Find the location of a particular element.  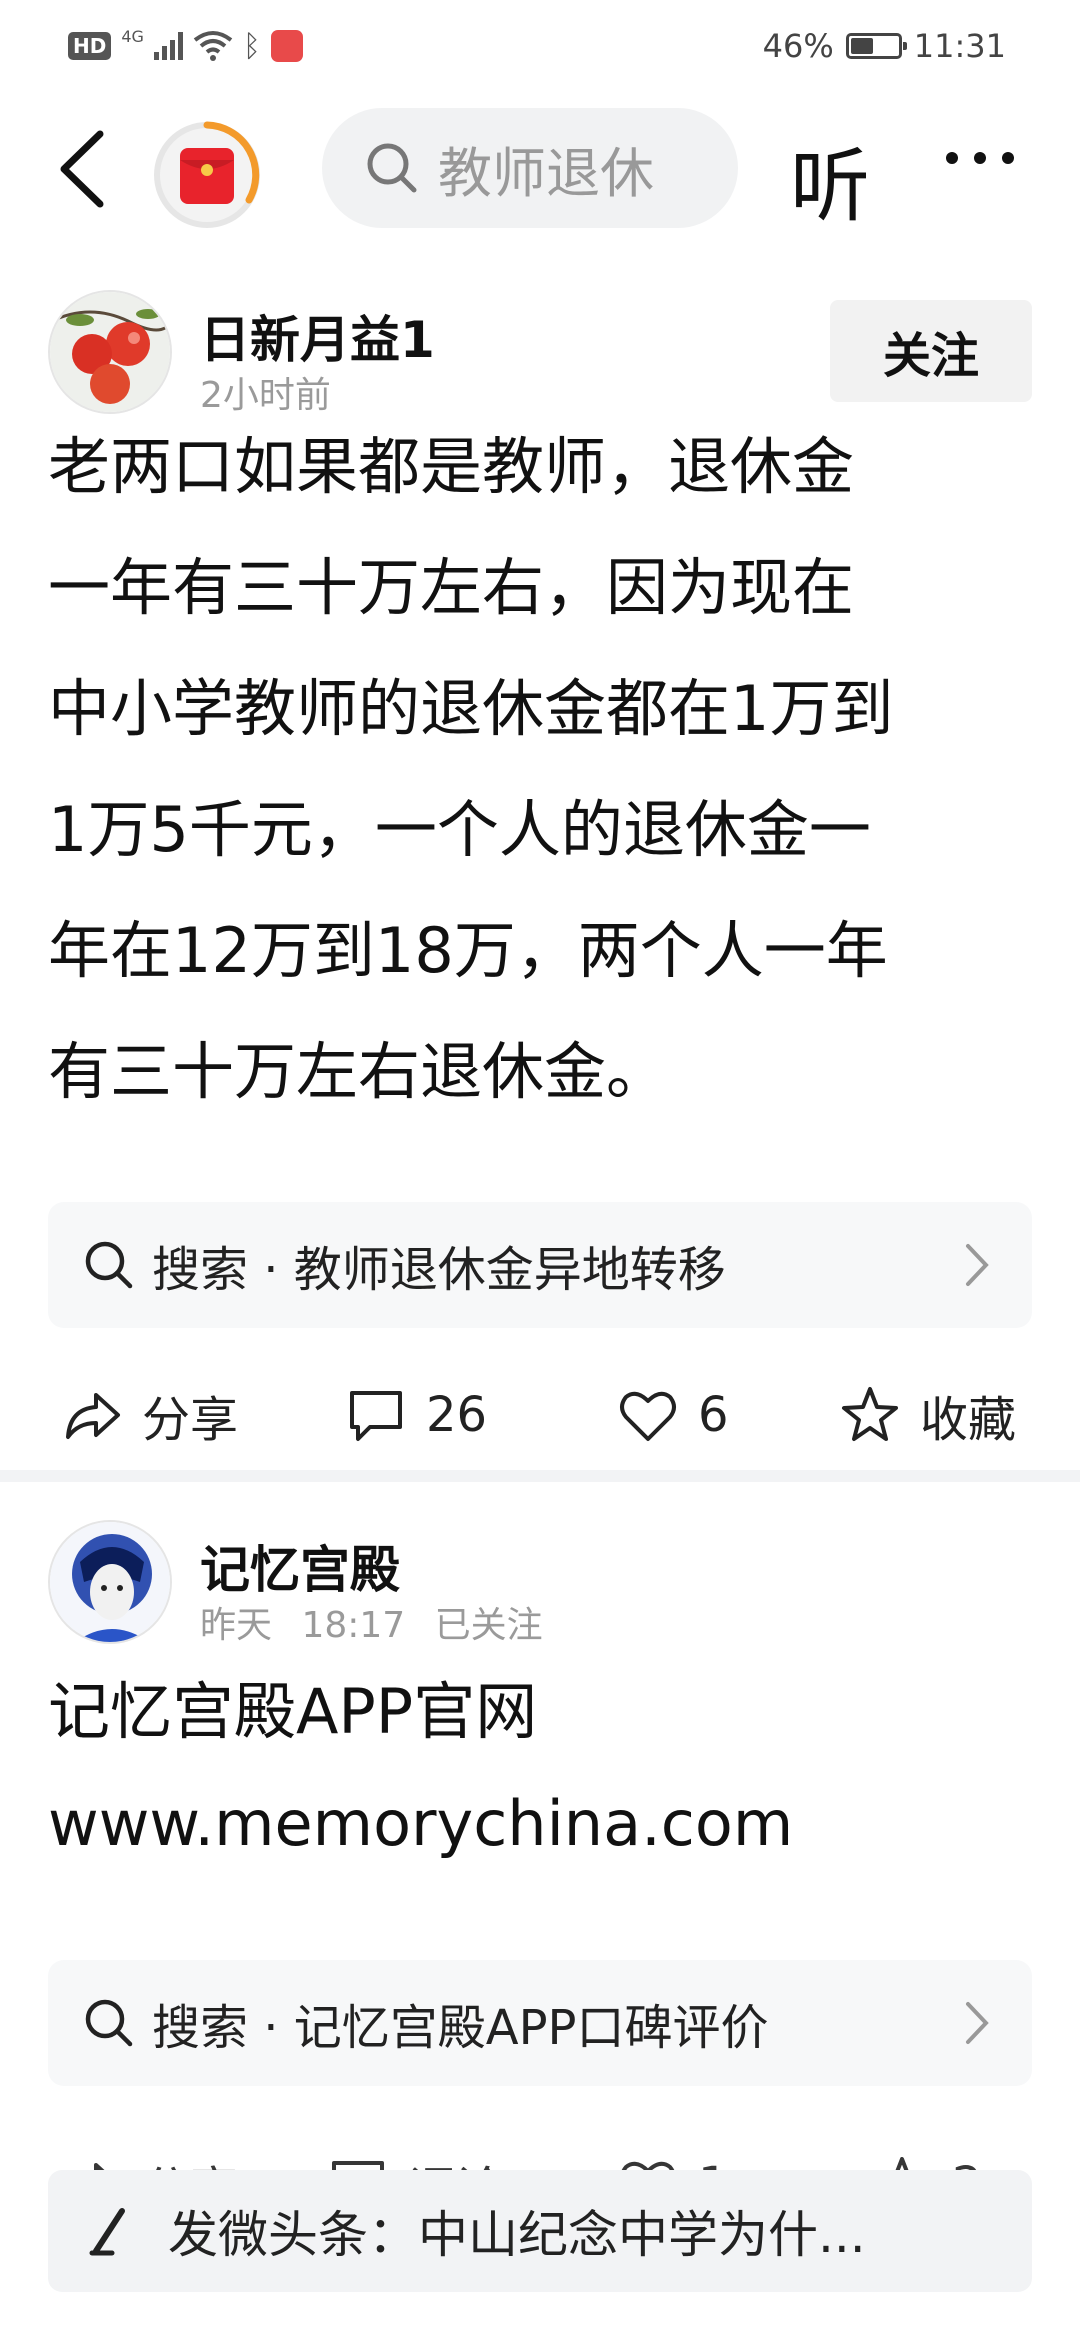

hd-indicator: HD is located at coordinates (90, 46).